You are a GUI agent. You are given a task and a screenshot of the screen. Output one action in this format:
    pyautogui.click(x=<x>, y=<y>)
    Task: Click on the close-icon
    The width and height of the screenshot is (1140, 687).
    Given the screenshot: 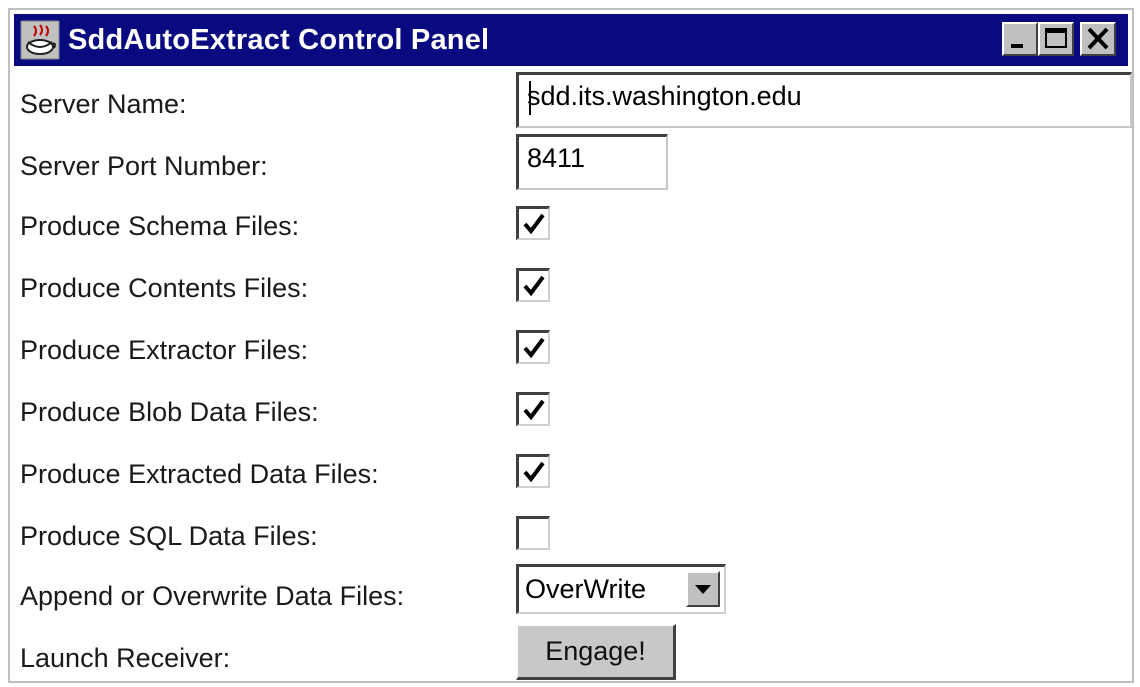 What is the action you would take?
    pyautogui.click(x=1098, y=38)
    